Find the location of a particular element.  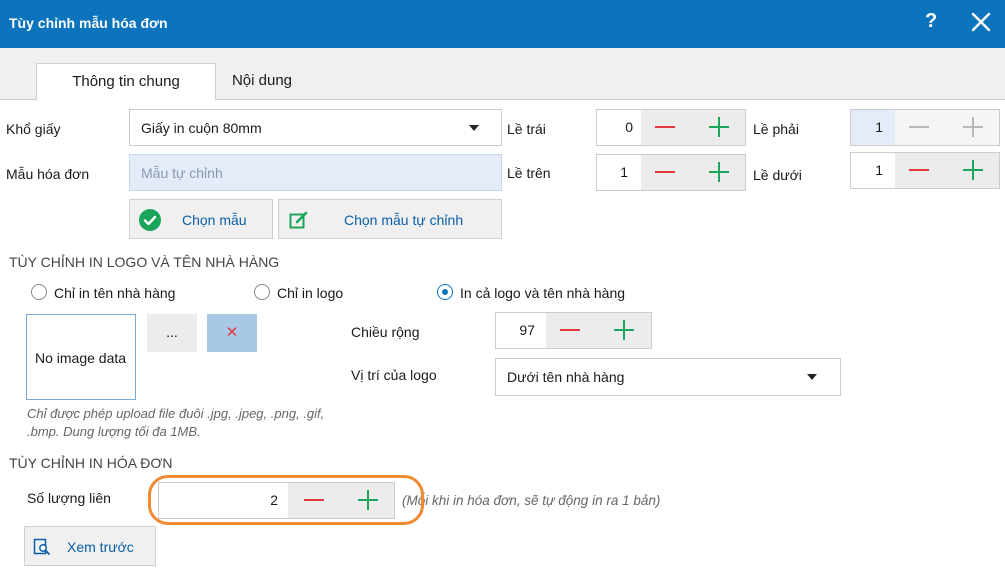

no-image-text: No image data is located at coordinates (81, 358).